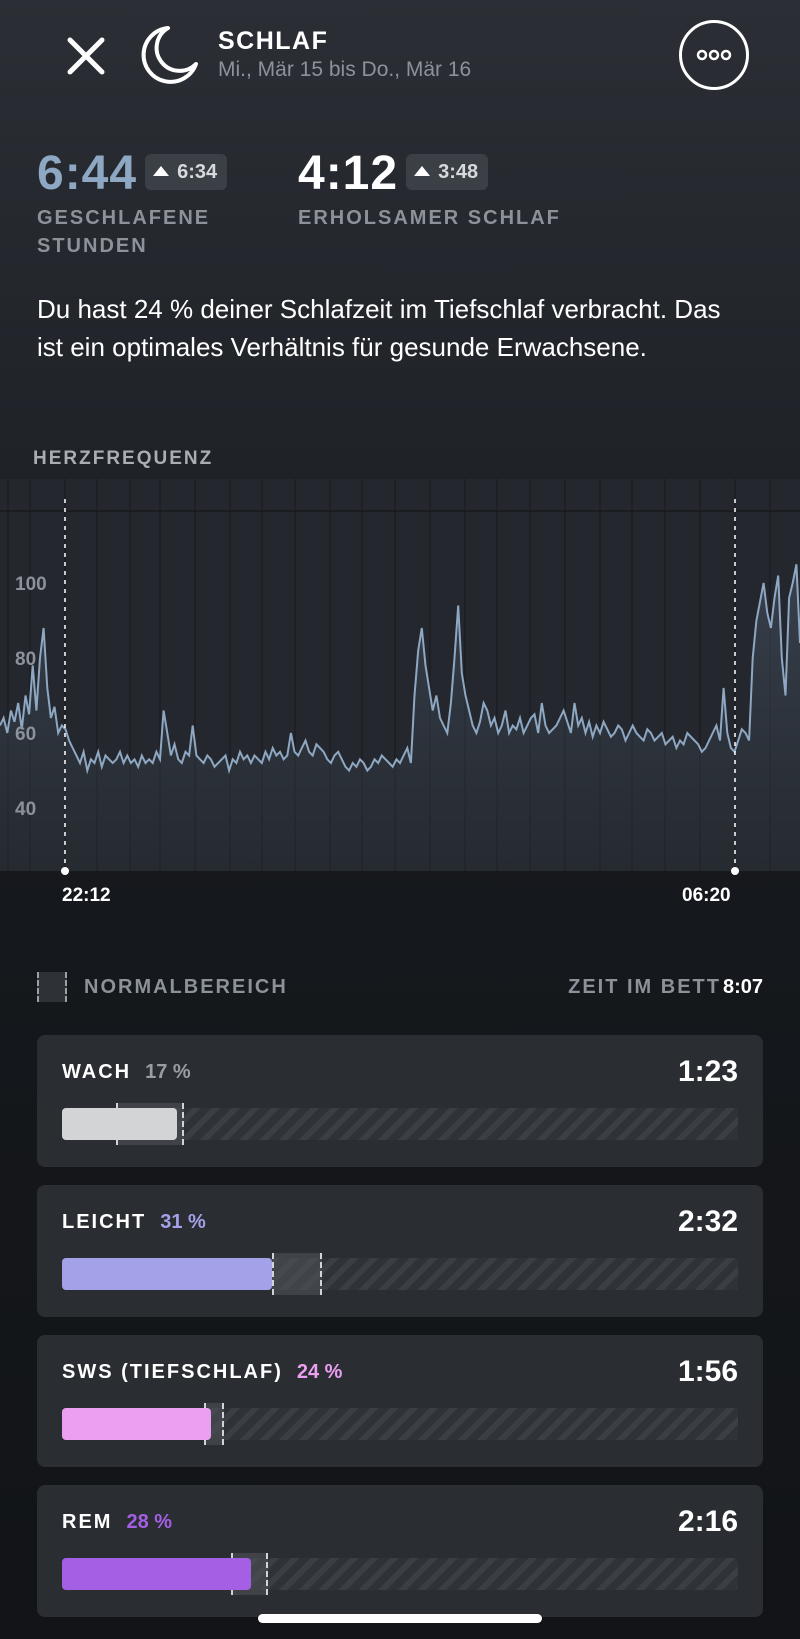 The height and width of the screenshot is (1639, 800). What do you see at coordinates (742, 987) in the screenshot?
I see `time-in-bed-value: 8:07` at bounding box center [742, 987].